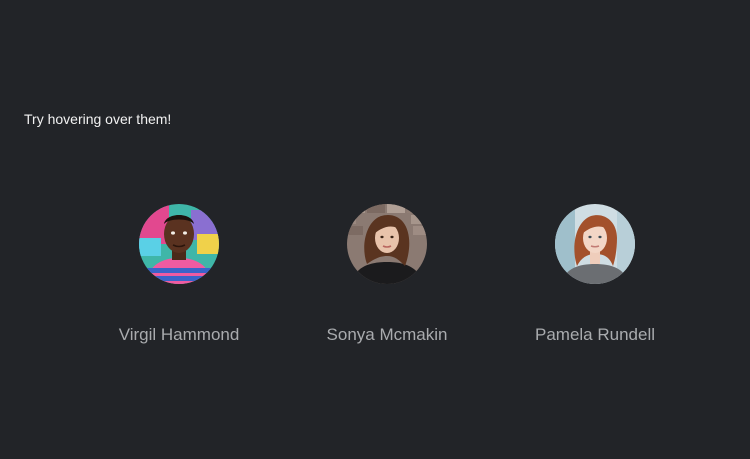 The image size is (750, 459). I want to click on person-card-pamela-rundell: Pamela Rundell, so click(595, 275).